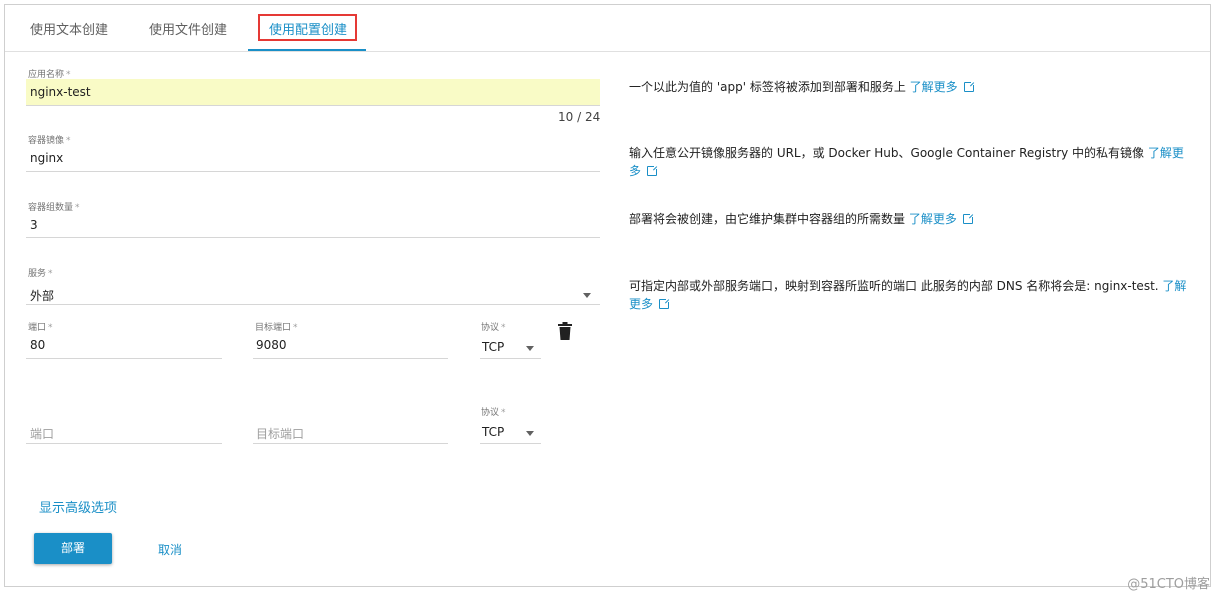 The width and height of the screenshot is (1218, 598). Describe the element at coordinates (73, 548) in the screenshot. I see `deploy-button: 部署` at that location.